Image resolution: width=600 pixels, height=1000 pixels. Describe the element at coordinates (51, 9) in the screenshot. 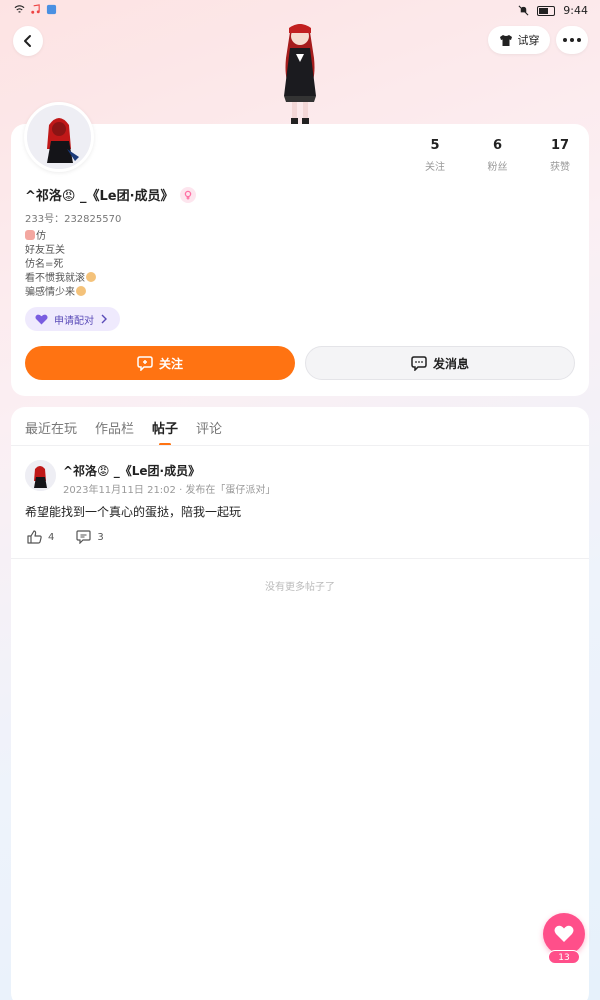

I see `app-notification-icon` at that location.